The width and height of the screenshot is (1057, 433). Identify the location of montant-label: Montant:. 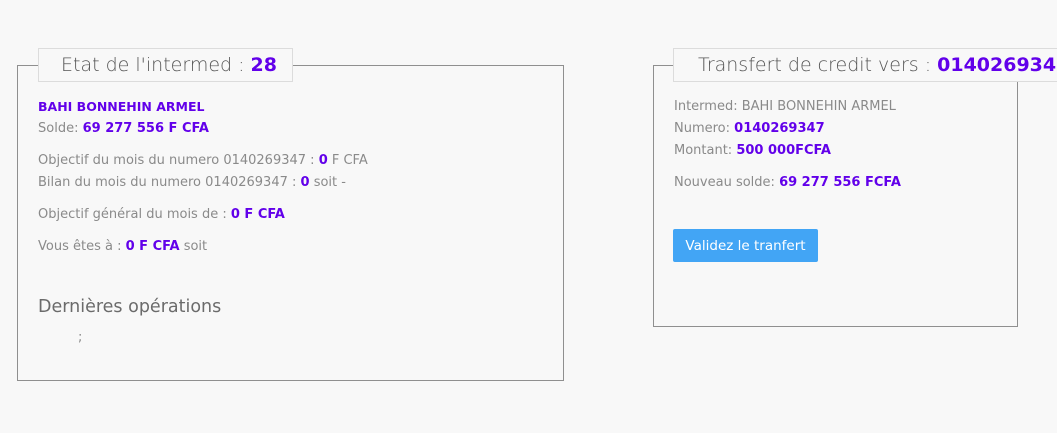
(705, 150).